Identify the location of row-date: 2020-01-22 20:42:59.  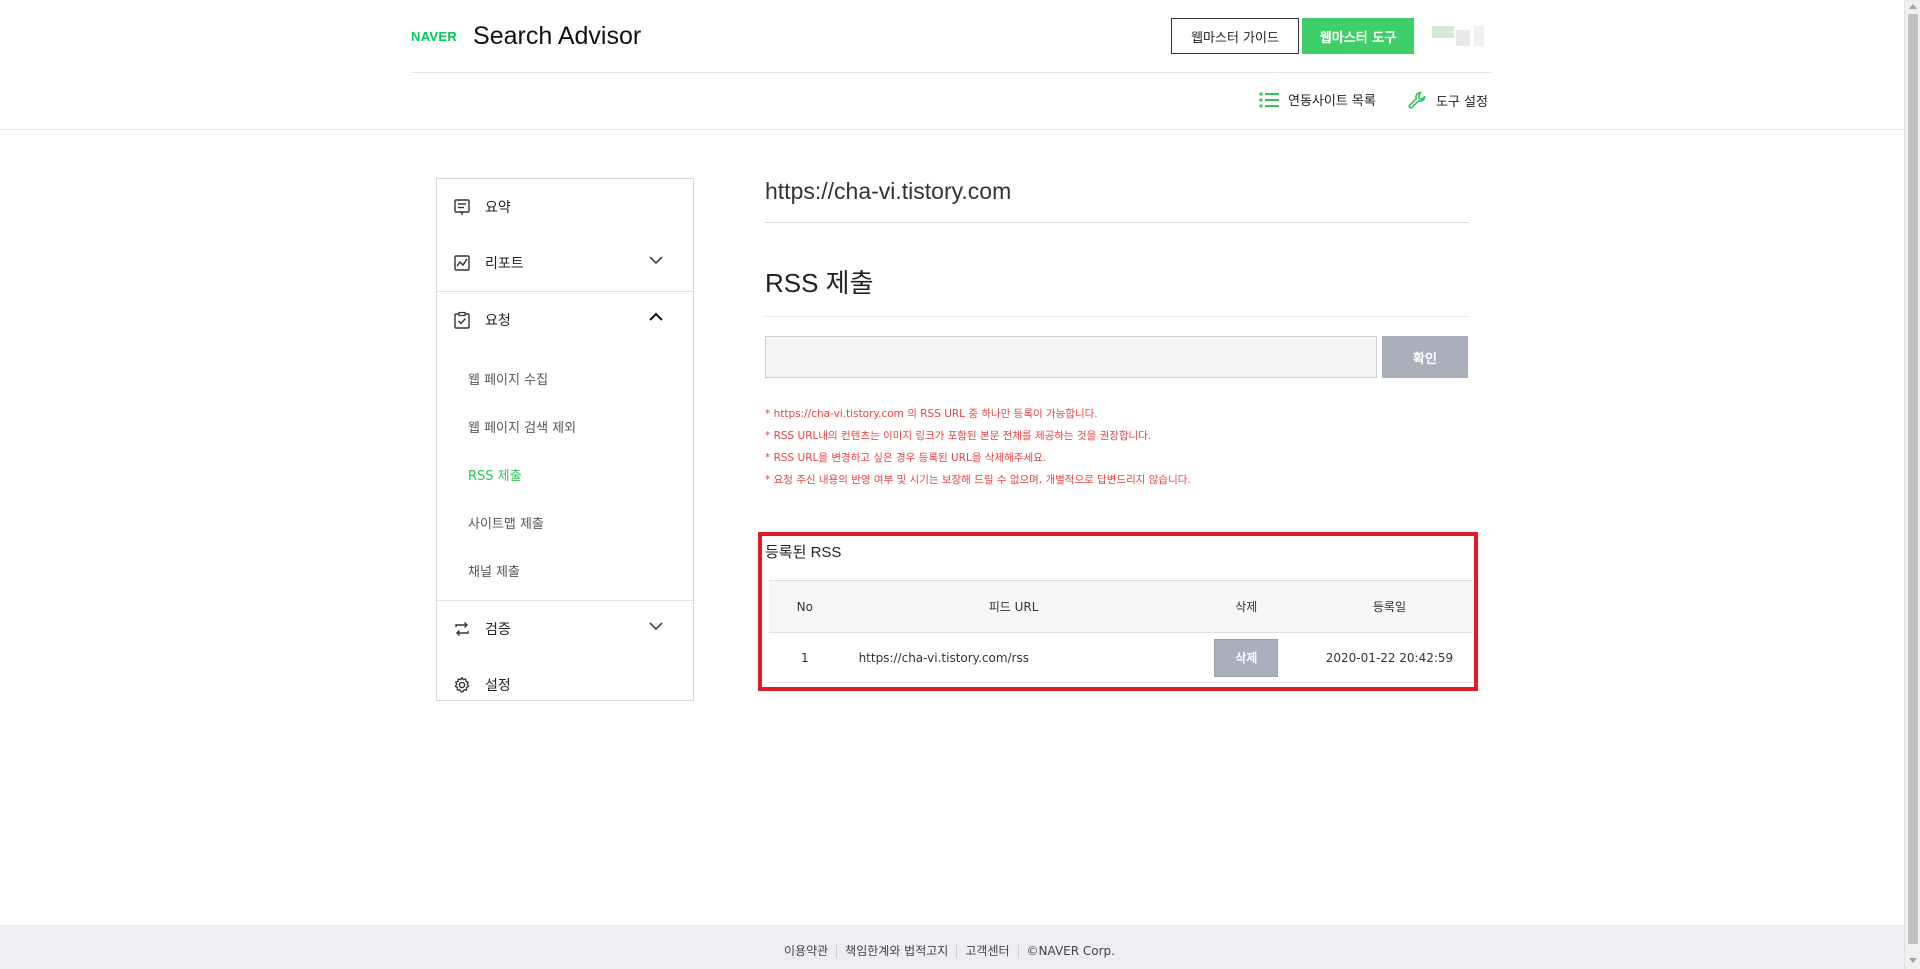
(1389, 657).